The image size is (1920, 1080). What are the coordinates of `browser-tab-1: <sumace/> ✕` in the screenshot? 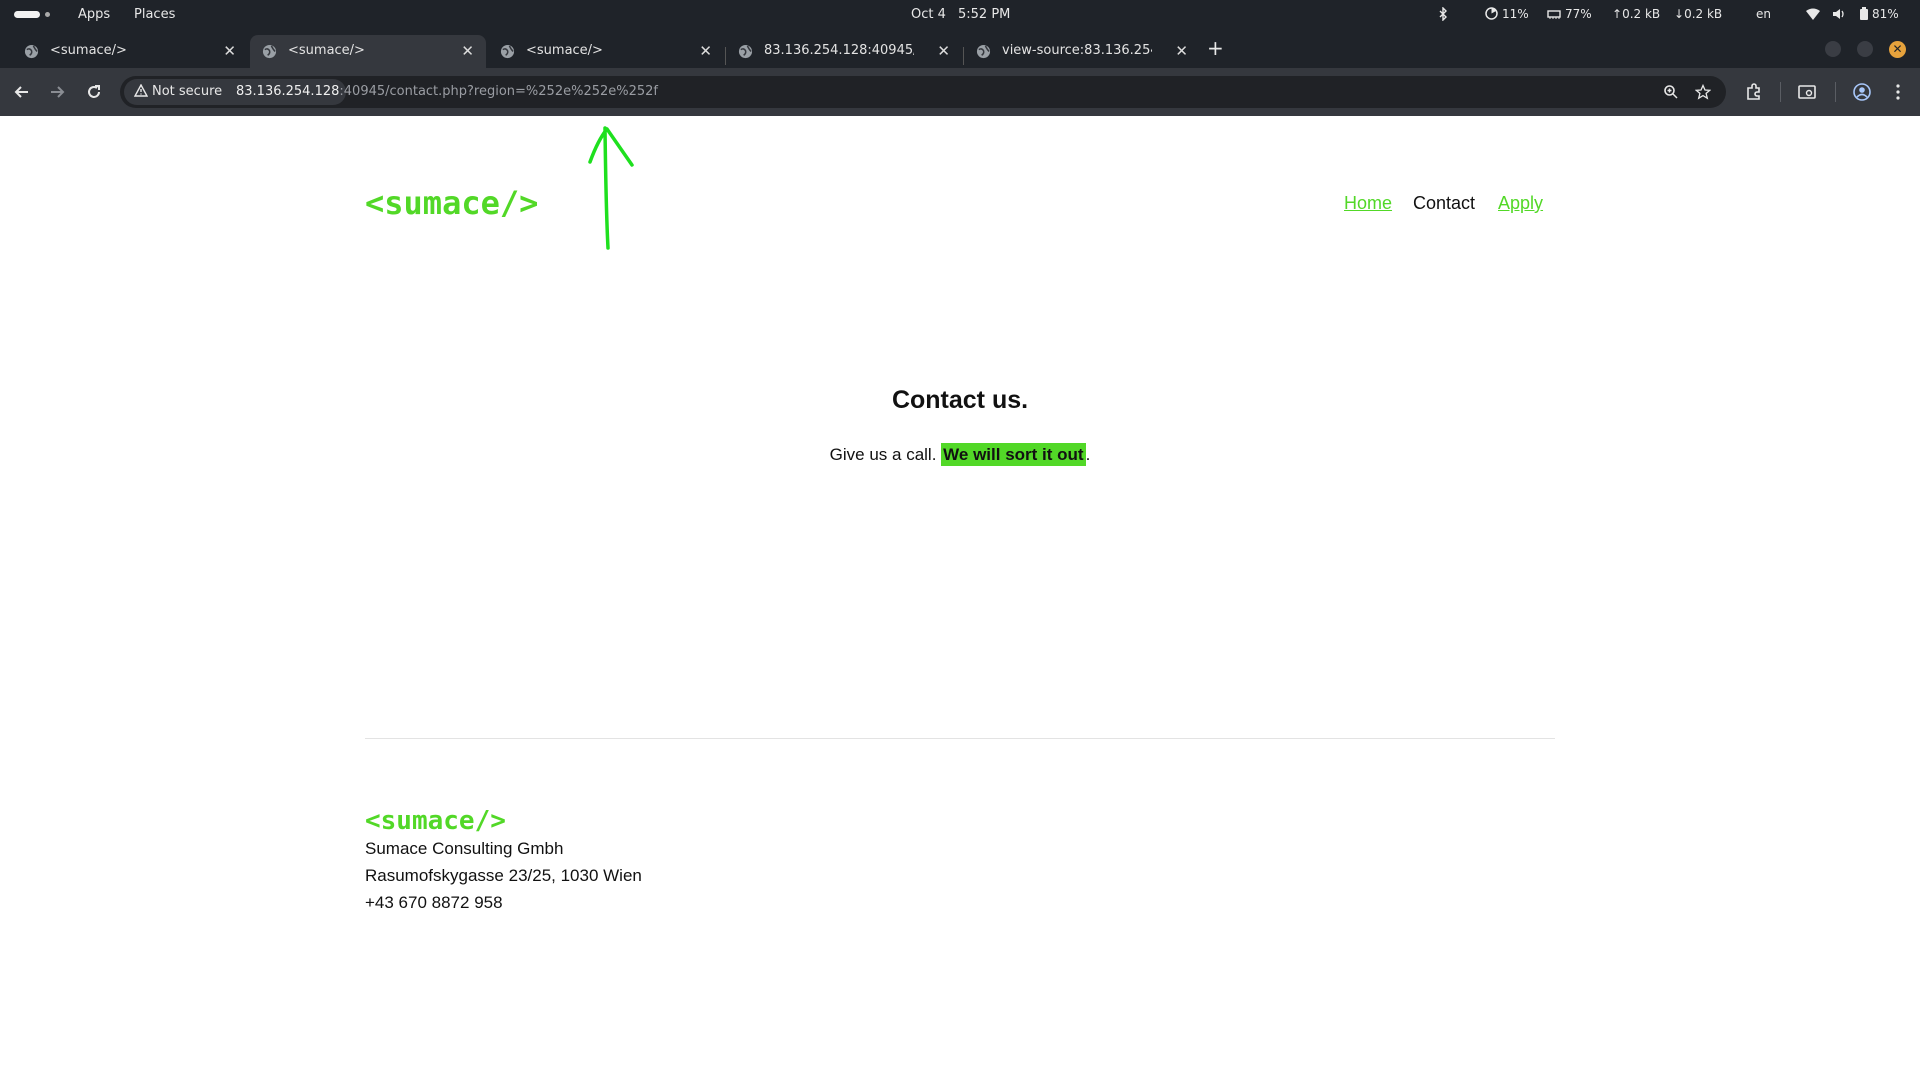 It's located at (130, 51).